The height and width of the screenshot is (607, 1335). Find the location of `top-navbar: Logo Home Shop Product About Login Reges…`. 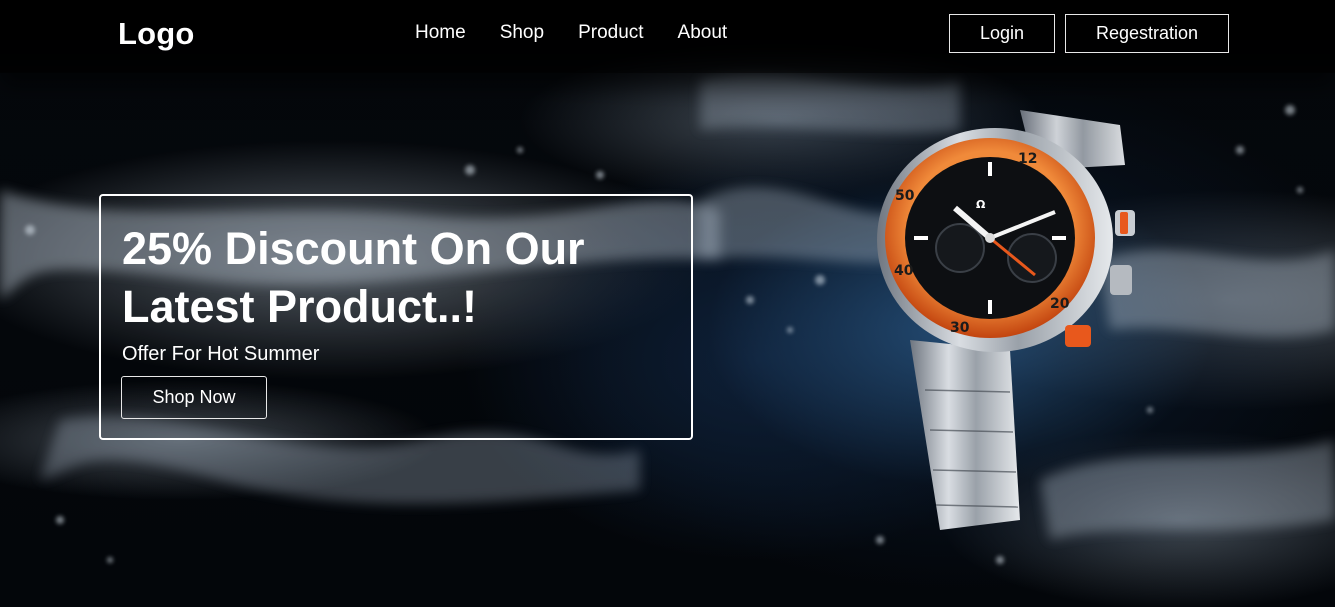

top-navbar: Logo Home Shop Product About Login Reges… is located at coordinates (667, 36).